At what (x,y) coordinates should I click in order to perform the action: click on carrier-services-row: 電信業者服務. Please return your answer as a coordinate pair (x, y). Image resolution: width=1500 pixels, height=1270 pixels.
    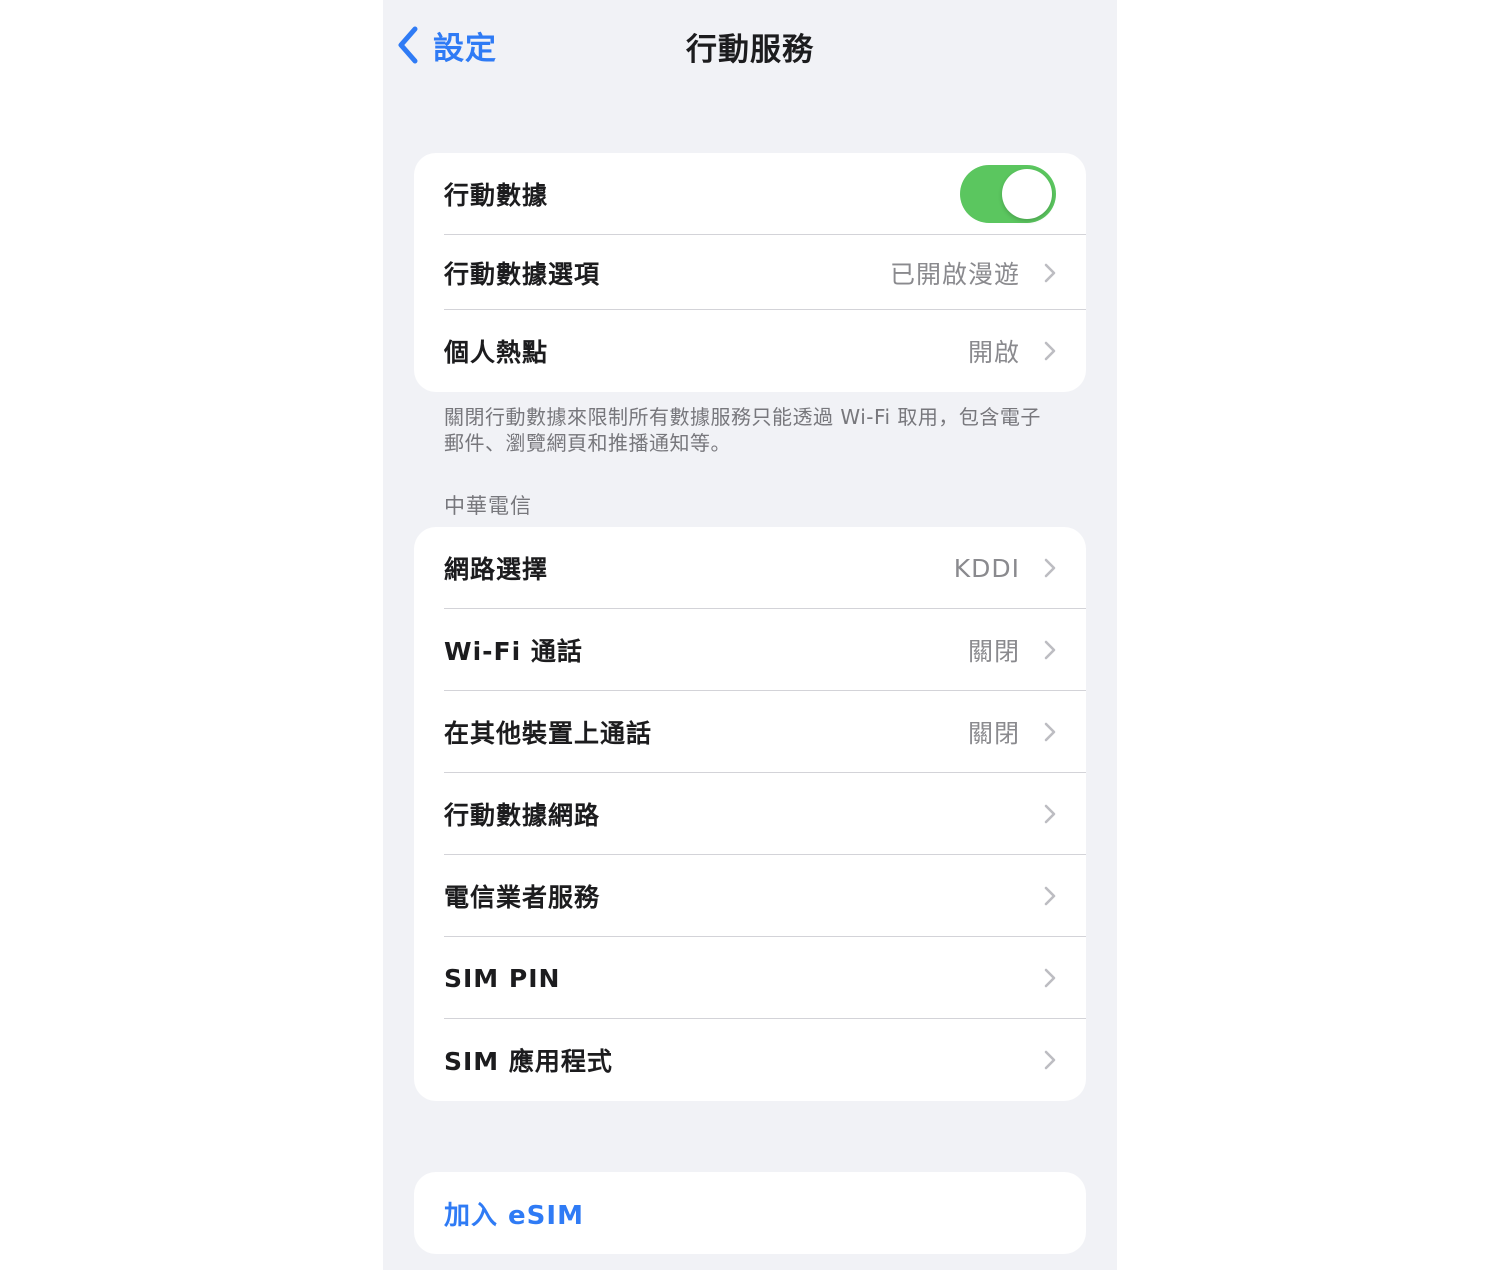
    Looking at the image, I should click on (750, 896).